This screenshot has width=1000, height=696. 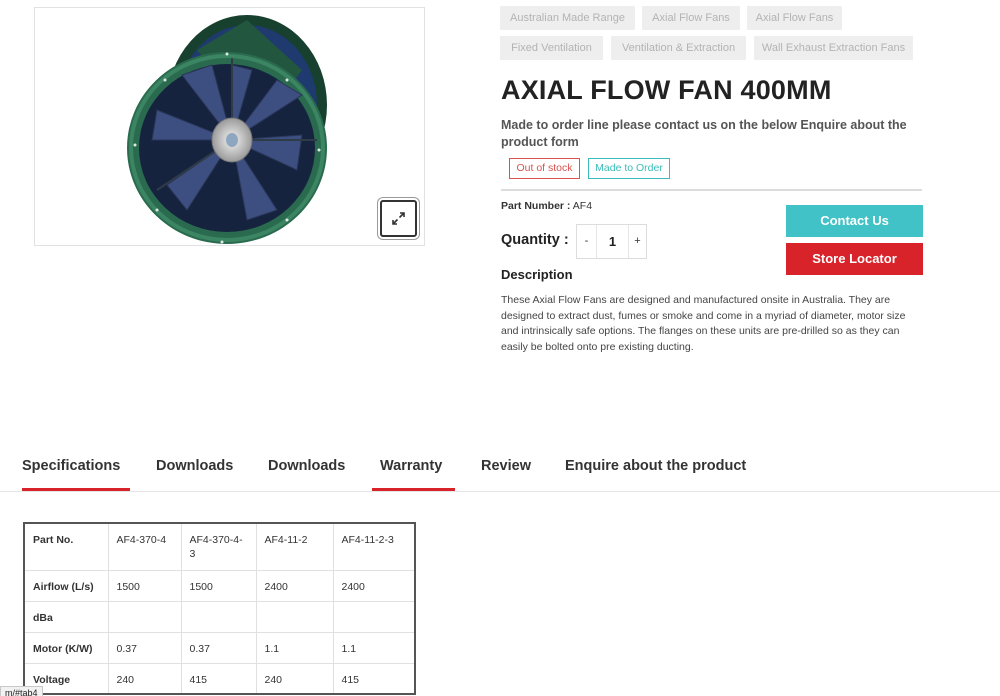 What do you see at coordinates (544, 168) in the screenshot?
I see `out-of-stock-badge: Out of stock` at bounding box center [544, 168].